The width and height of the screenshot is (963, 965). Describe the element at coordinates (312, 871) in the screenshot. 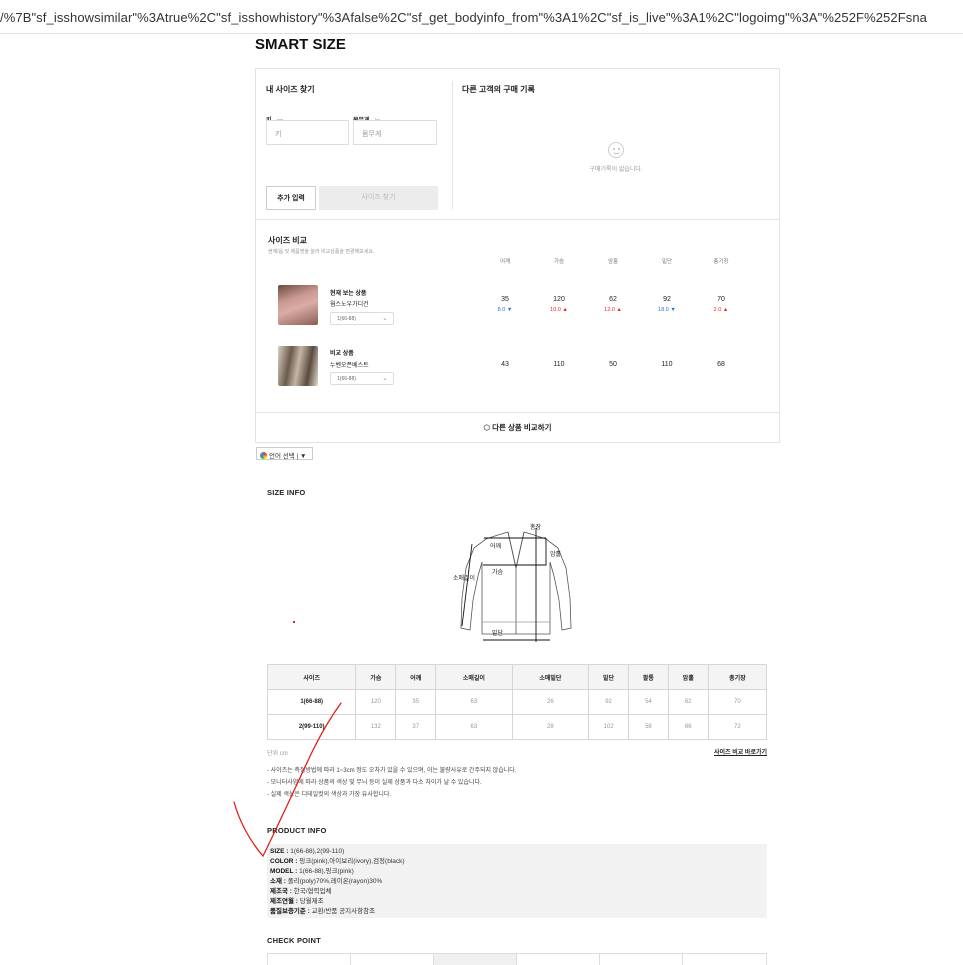

I see `product-info-line: MODEL : 1(66-88),핑크(pink)` at that location.